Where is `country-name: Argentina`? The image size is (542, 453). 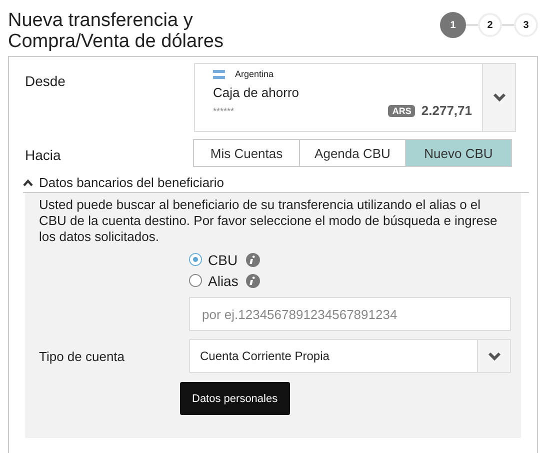 country-name: Argentina is located at coordinates (254, 74).